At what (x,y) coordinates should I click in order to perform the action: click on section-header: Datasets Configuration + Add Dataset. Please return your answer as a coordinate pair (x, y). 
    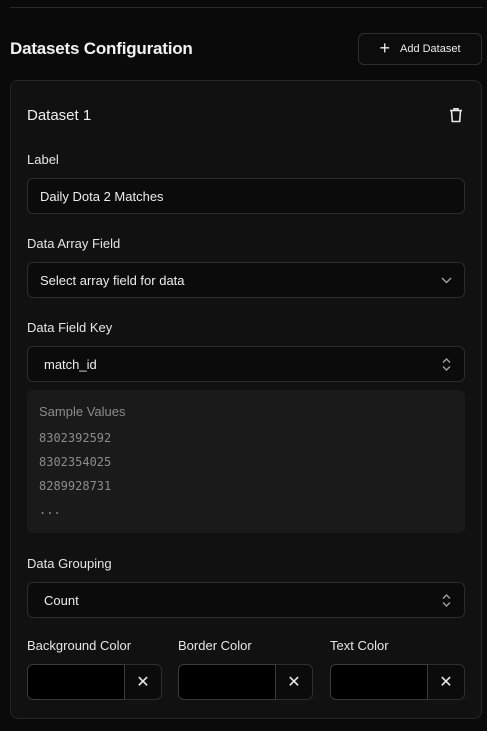
    Looking at the image, I should click on (246, 48).